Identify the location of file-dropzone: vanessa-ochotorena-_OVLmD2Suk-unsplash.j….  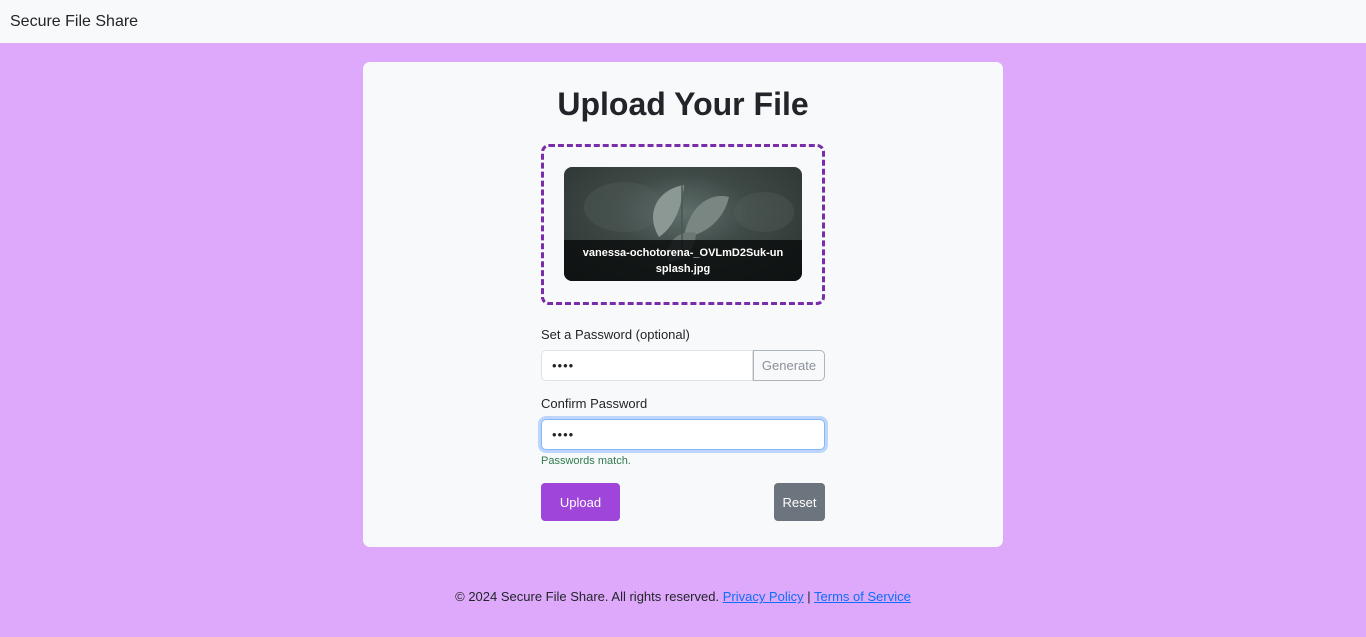
(683, 224).